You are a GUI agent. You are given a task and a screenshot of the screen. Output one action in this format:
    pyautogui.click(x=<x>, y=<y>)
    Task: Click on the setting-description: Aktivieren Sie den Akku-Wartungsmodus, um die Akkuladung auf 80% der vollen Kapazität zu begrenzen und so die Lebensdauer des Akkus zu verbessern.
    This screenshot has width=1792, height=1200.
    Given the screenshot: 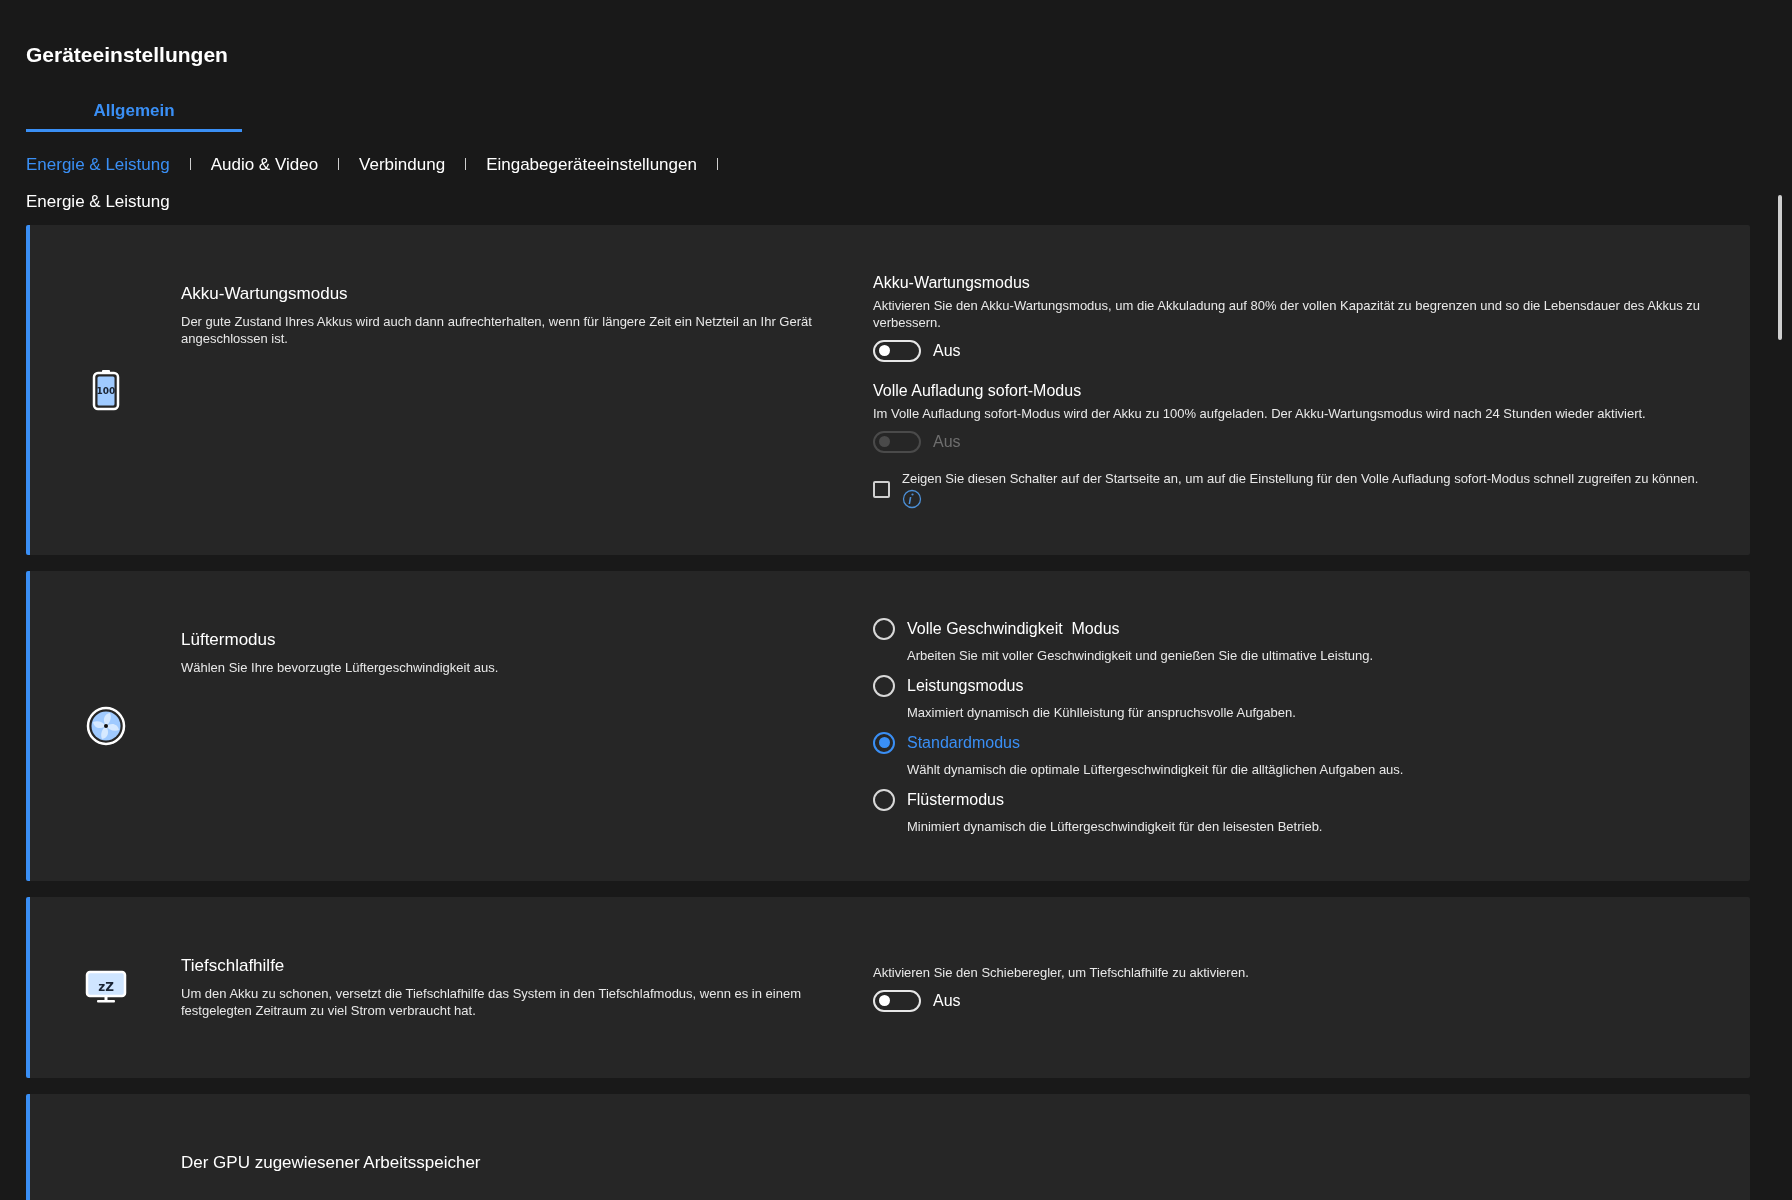 What is the action you would take?
    pyautogui.click(x=1286, y=313)
    